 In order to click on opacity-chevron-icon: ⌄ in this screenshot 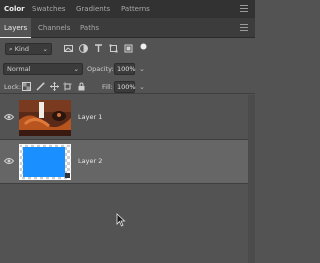, I will do `click(142, 69)`.